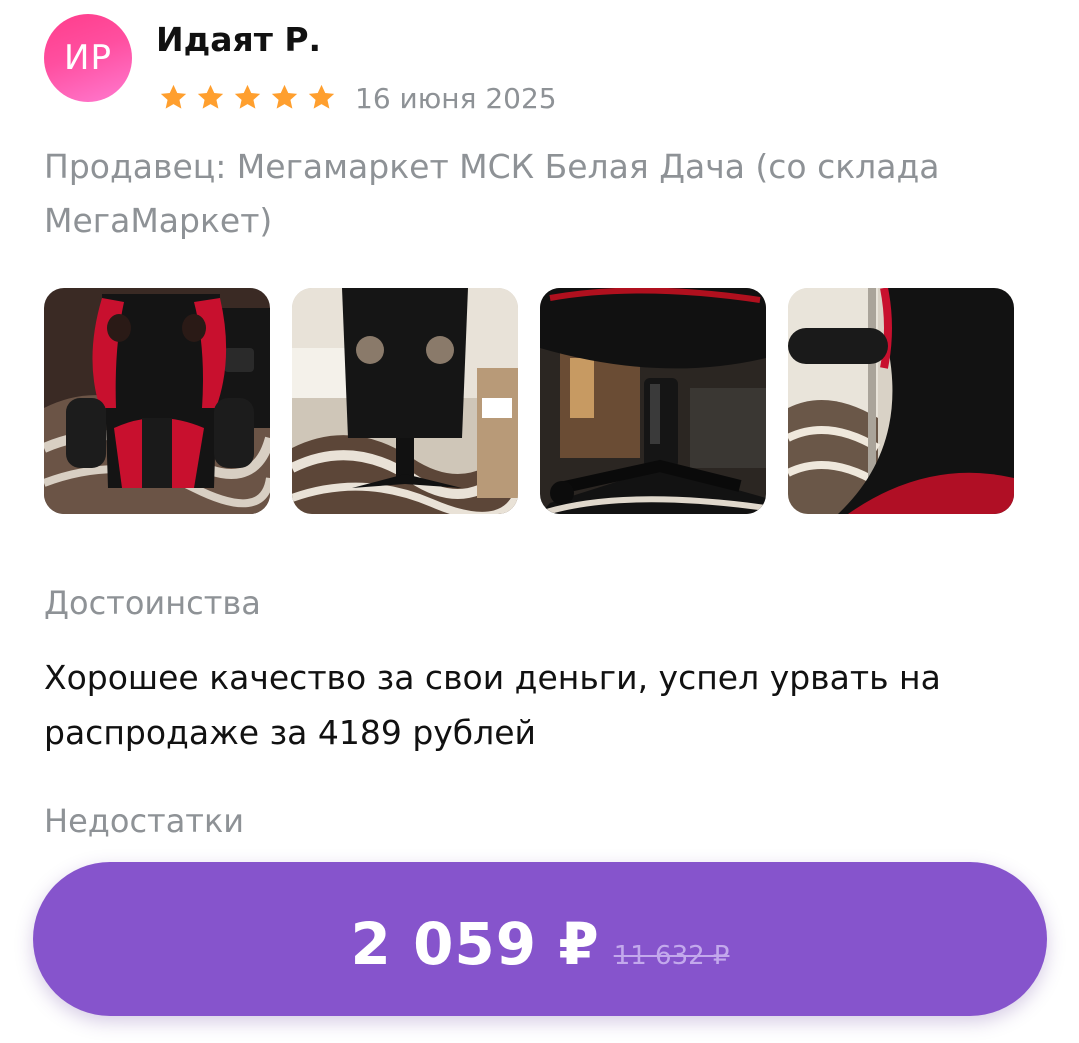 The image size is (1079, 1043). I want to click on current-price: 2 059 ₽, so click(475, 944).